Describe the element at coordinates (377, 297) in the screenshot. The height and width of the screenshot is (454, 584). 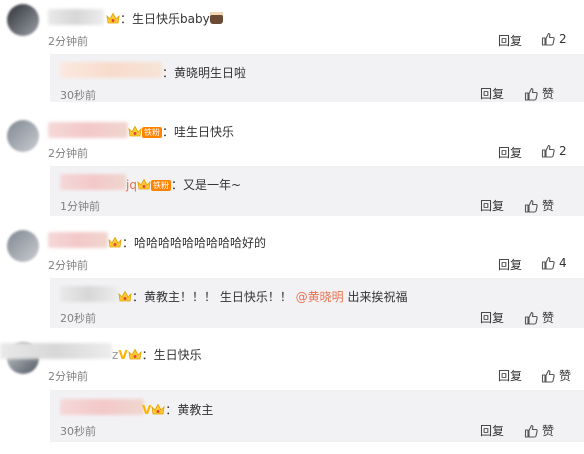
I see `sub-comment-body-end: 出来挨祝福` at that location.